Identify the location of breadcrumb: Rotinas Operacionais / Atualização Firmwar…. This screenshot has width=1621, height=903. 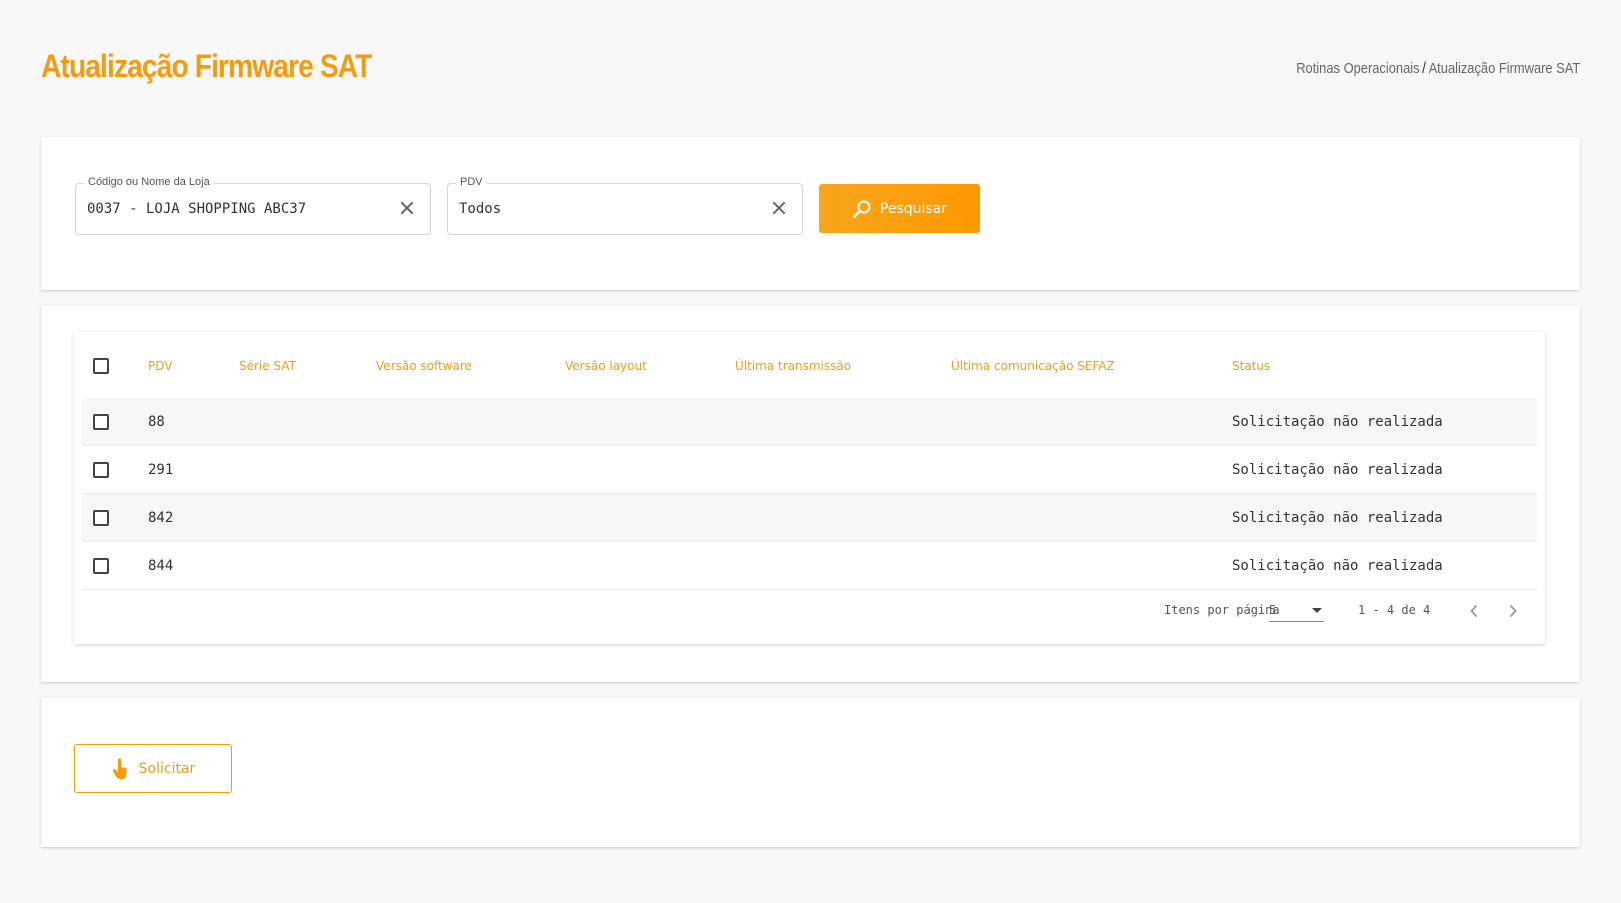
(1438, 69).